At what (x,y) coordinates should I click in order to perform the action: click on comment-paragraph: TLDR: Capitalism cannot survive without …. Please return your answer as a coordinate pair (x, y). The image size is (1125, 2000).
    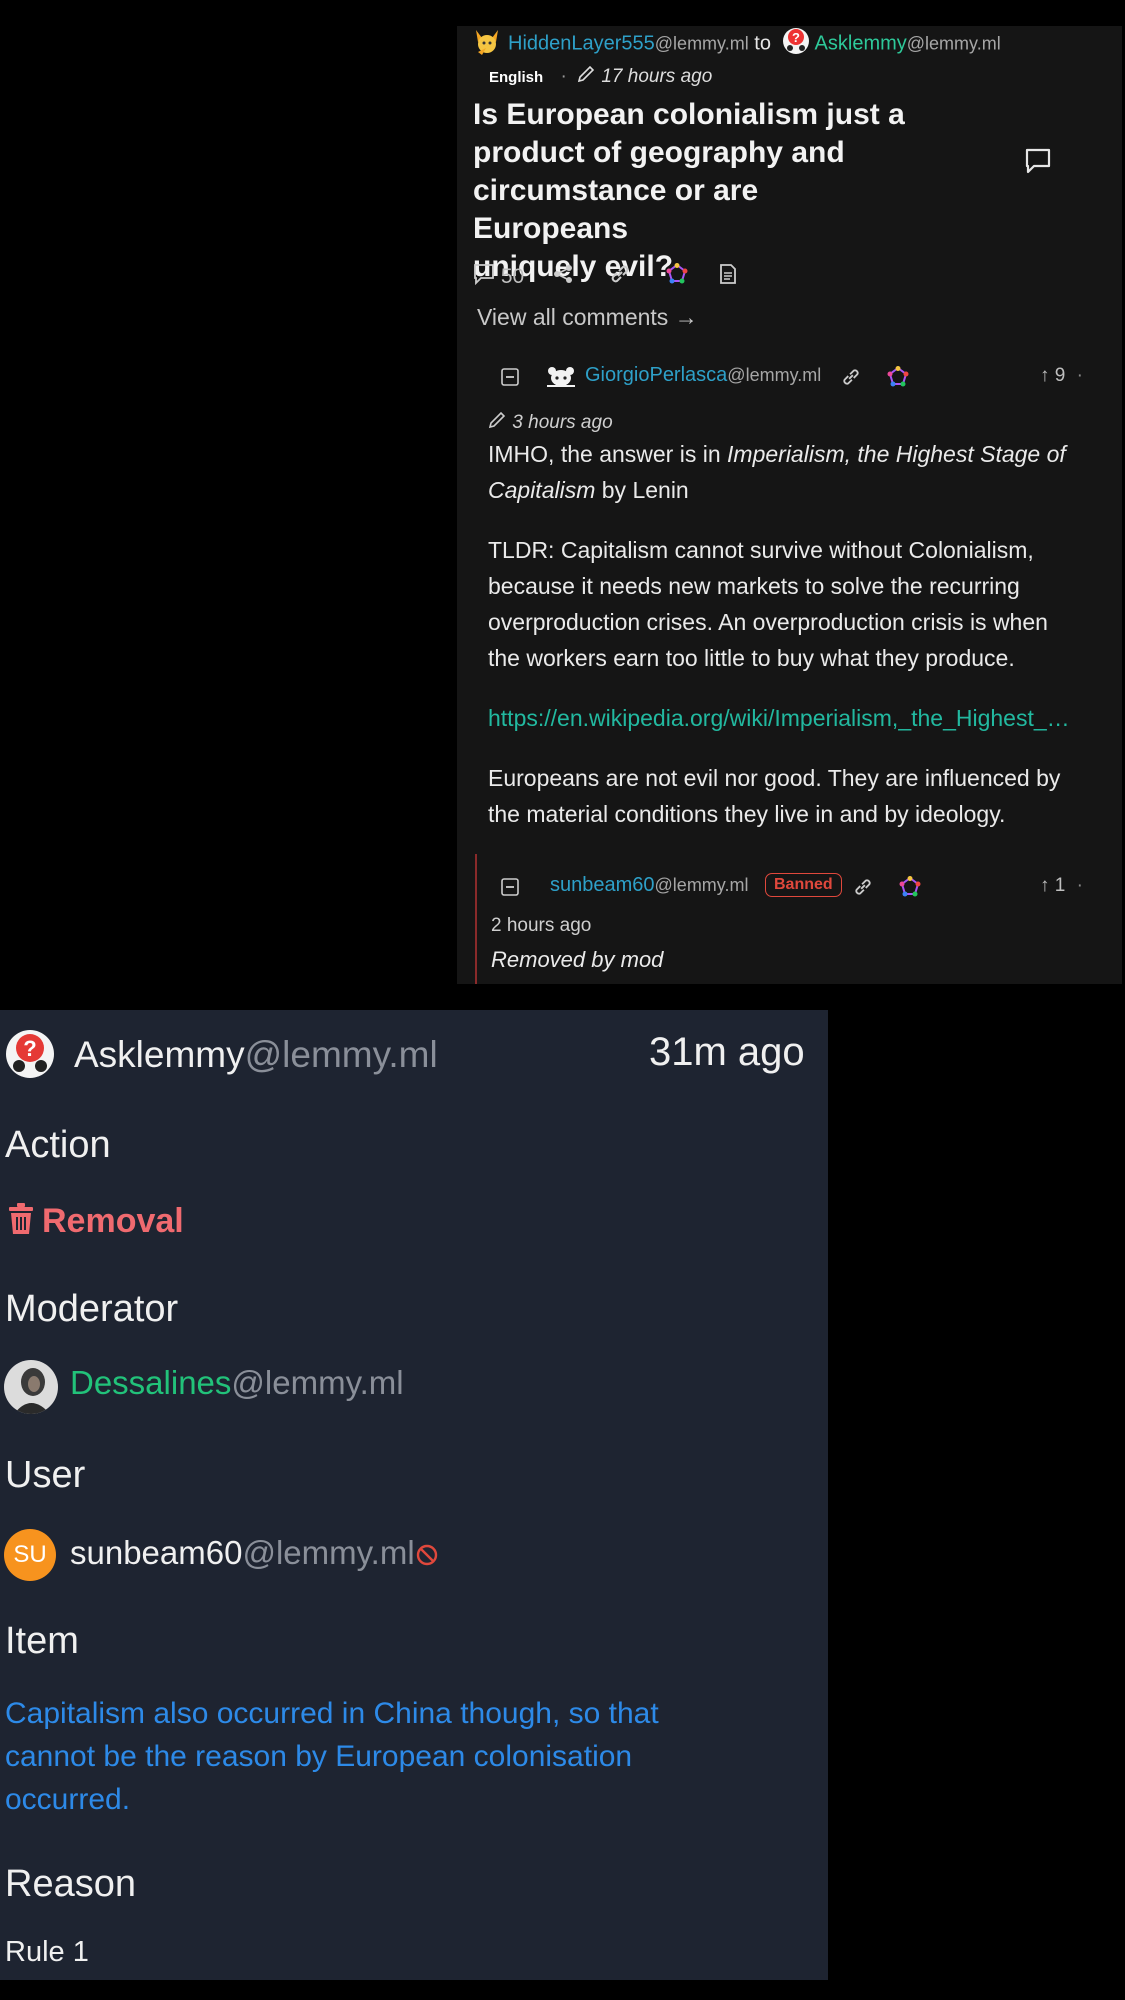
    Looking at the image, I should click on (800, 604).